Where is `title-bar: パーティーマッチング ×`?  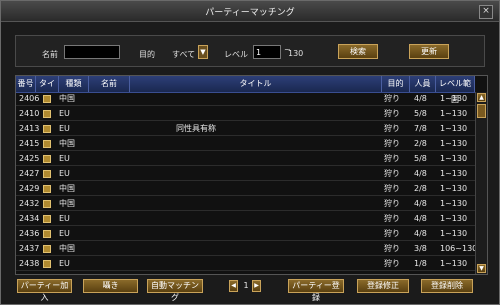
title-bar: パーティーマッチング × is located at coordinates (250, 11).